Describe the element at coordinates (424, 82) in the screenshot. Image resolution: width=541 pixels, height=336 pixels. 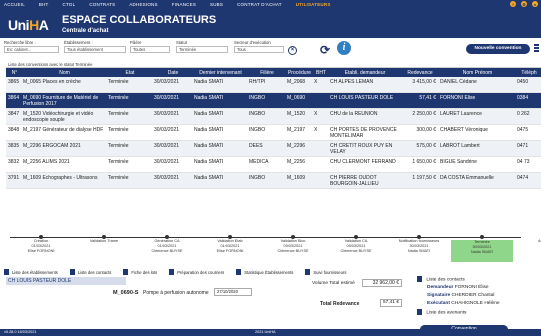
I see `table-cell: 3 415,00 €` at that location.